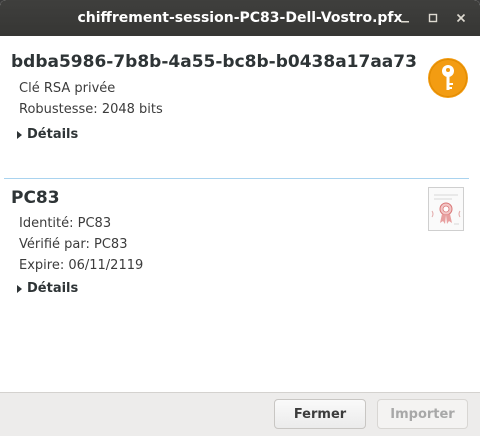 This screenshot has height=436, width=480. What do you see at coordinates (73, 244) in the screenshot?
I see `certificate-verified-by: Vérifié par: PC83` at bounding box center [73, 244].